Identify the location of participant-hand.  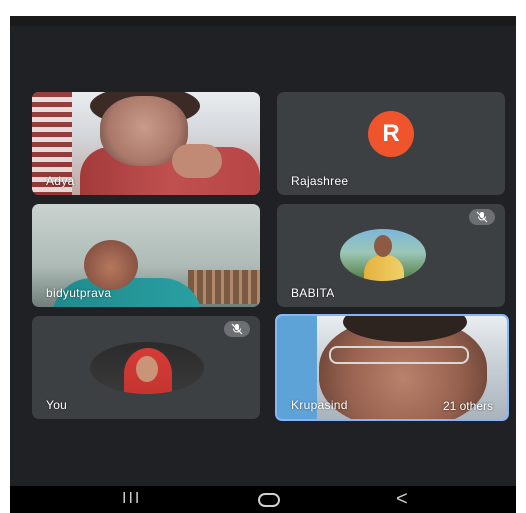
(197, 161).